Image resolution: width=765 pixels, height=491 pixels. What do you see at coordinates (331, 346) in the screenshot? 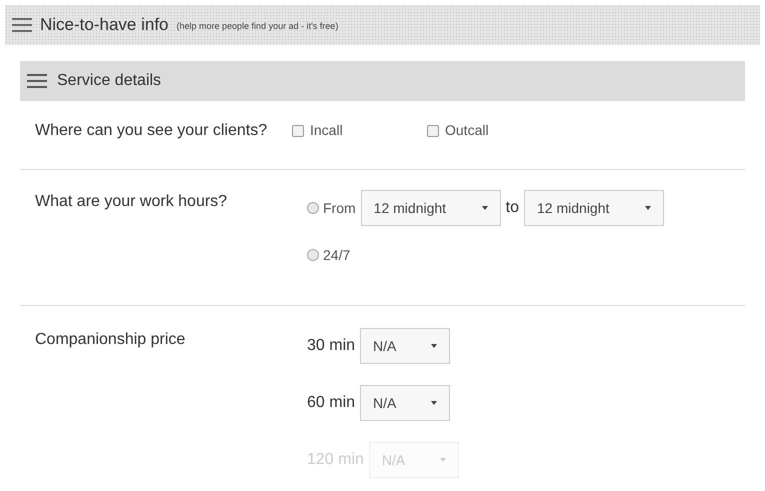
I see `duration-label: 30 min` at bounding box center [331, 346].